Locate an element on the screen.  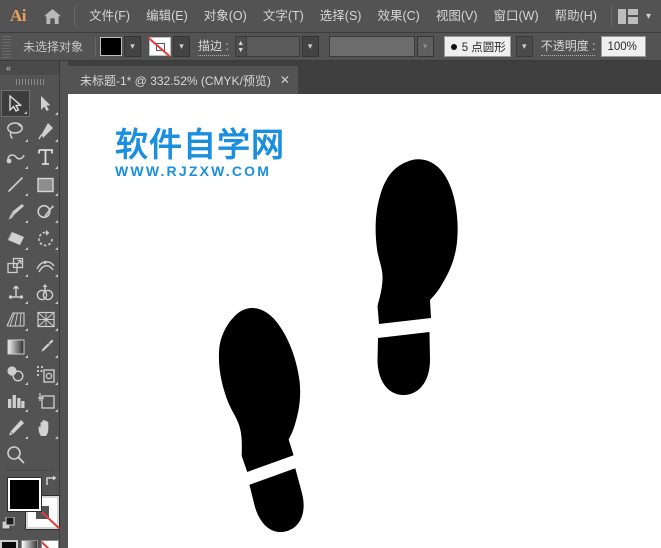
tools-panel: « is located at coordinates (30, 304).